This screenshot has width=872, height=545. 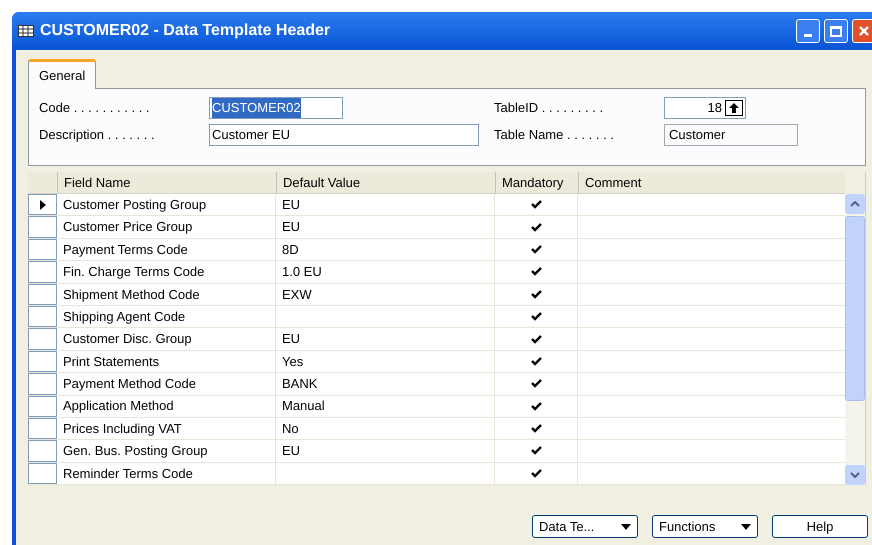 What do you see at coordinates (166, 227) in the screenshot?
I see `table-cell: Customer Price Group` at bounding box center [166, 227].